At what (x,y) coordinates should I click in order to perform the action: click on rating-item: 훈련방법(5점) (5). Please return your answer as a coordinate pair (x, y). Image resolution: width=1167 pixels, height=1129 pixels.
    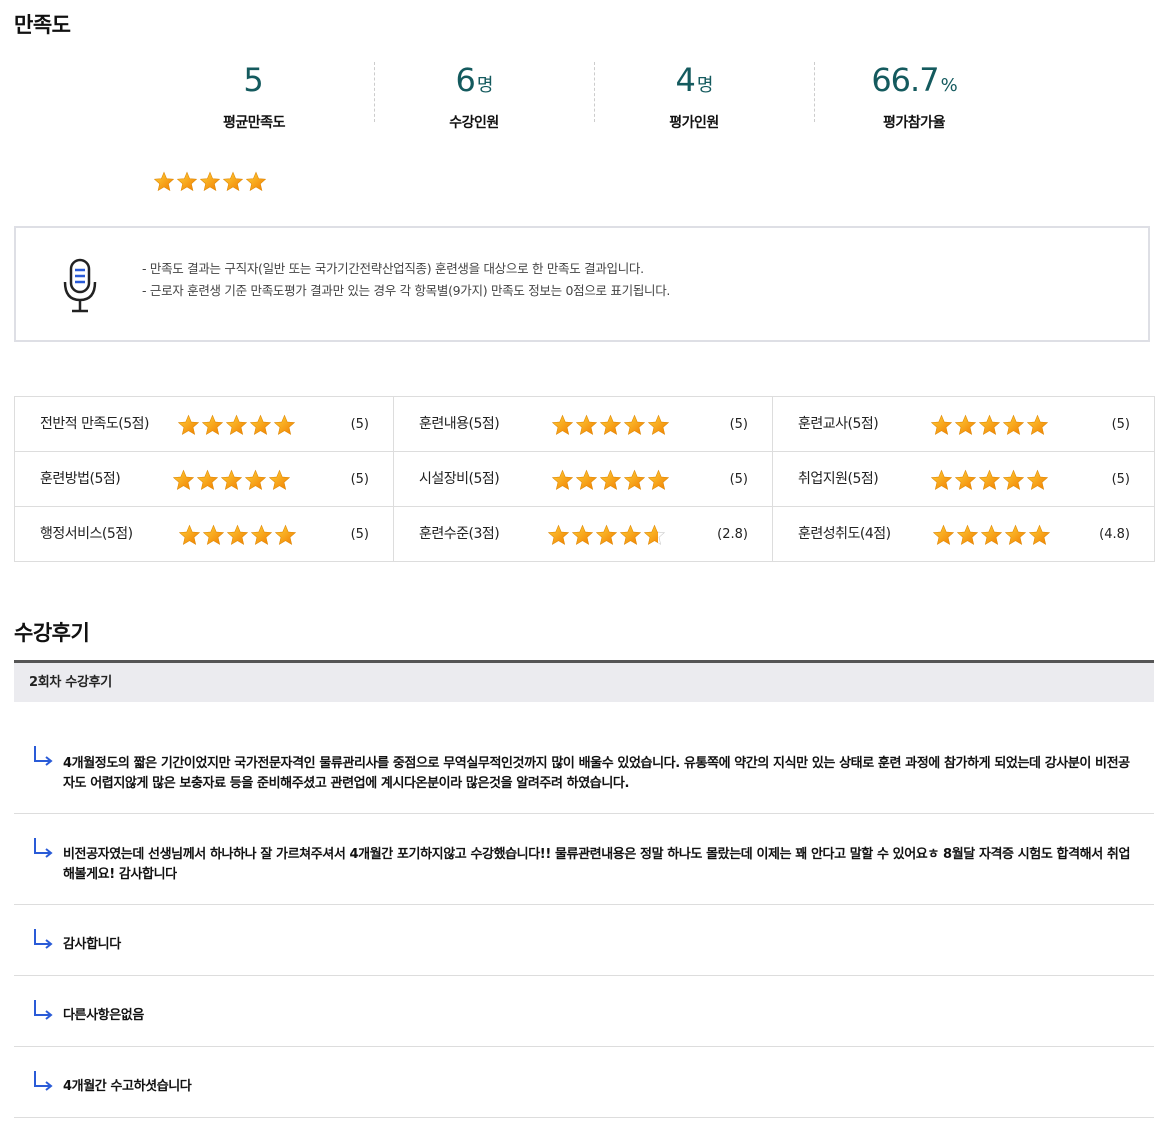
    Looking at the image, I should click on (204, 479).